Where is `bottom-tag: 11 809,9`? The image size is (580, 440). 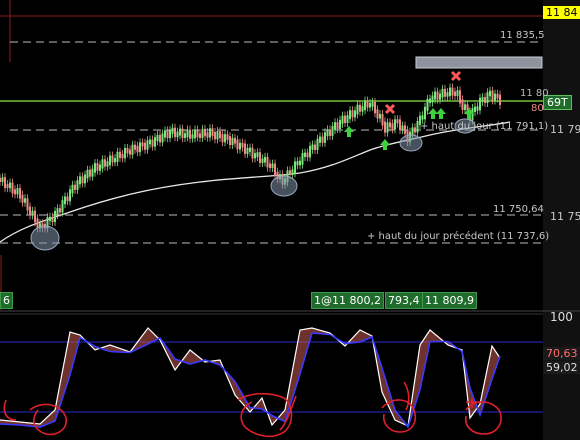
bottom-tag: 11 809,9 is located at coordinates (449, 300).